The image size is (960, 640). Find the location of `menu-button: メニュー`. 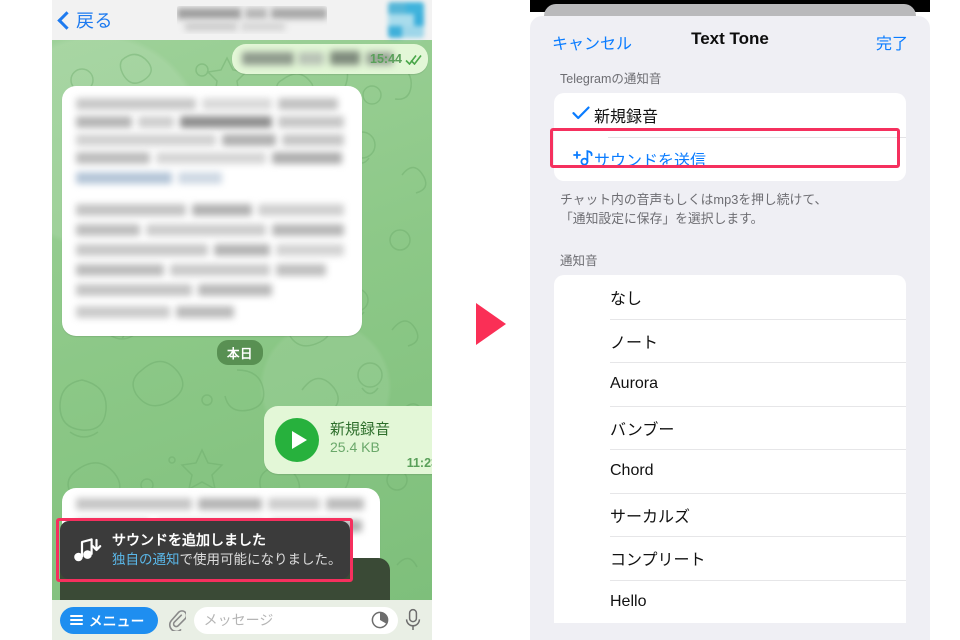

menu-button: メニュー is located at coordinates (109, 620).